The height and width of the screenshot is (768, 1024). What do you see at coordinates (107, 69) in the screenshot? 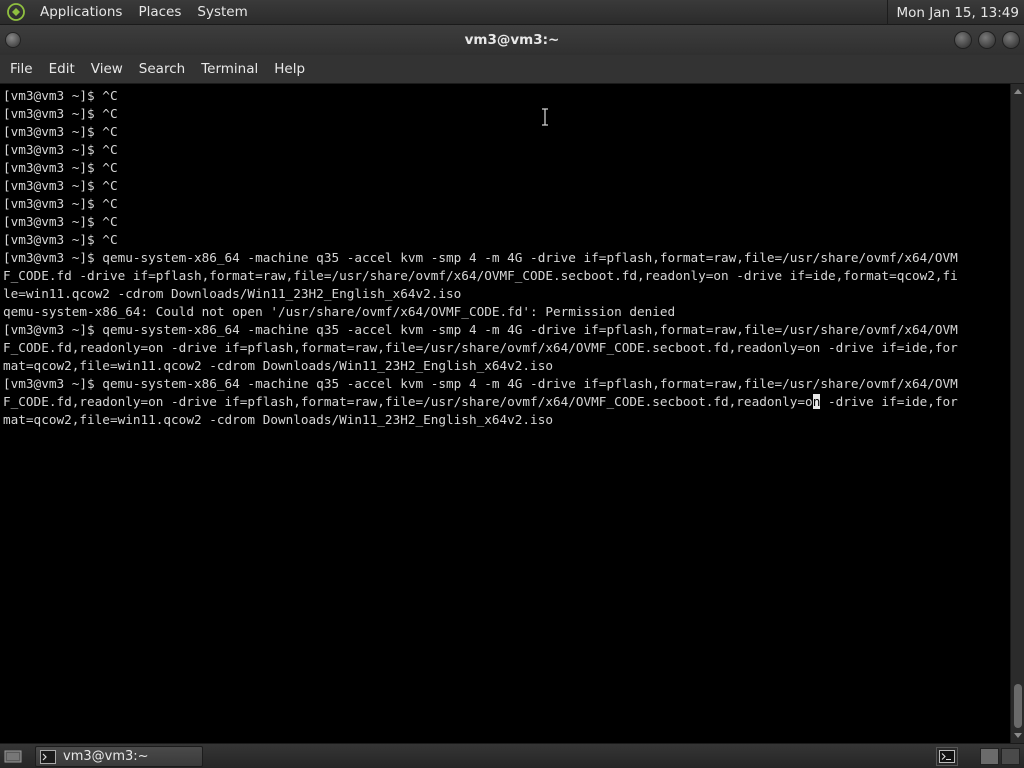
I see `menu-view: View` at bounding box center [107, 69].